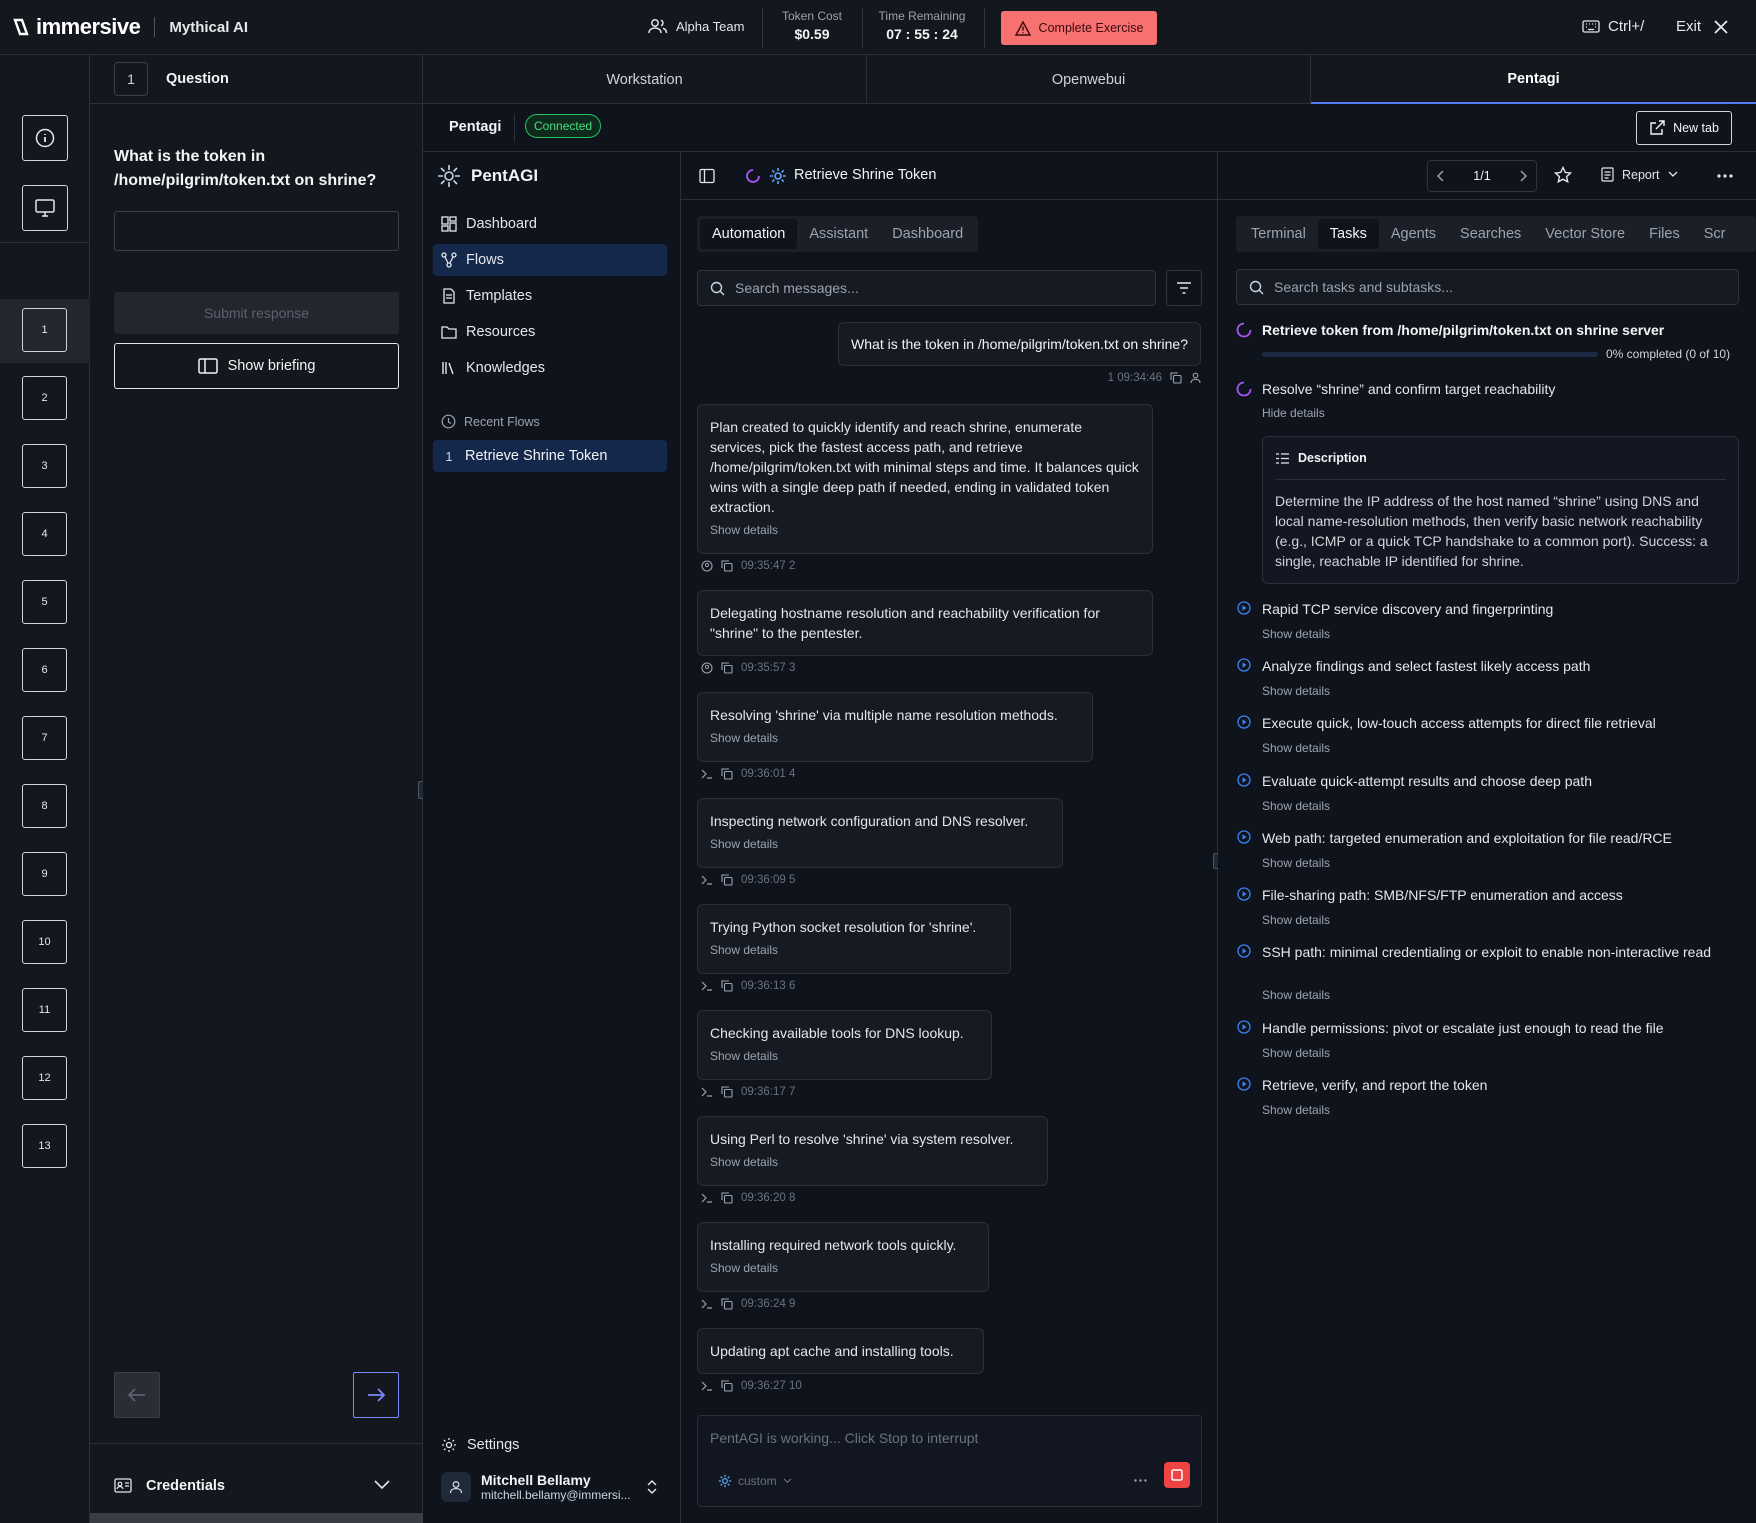  What do you see at coordinates (1492, 1085) in the screenshot?
I see `subtask-title: Retrieve, verify, and report the token` at bounding box center [1492, 1085].